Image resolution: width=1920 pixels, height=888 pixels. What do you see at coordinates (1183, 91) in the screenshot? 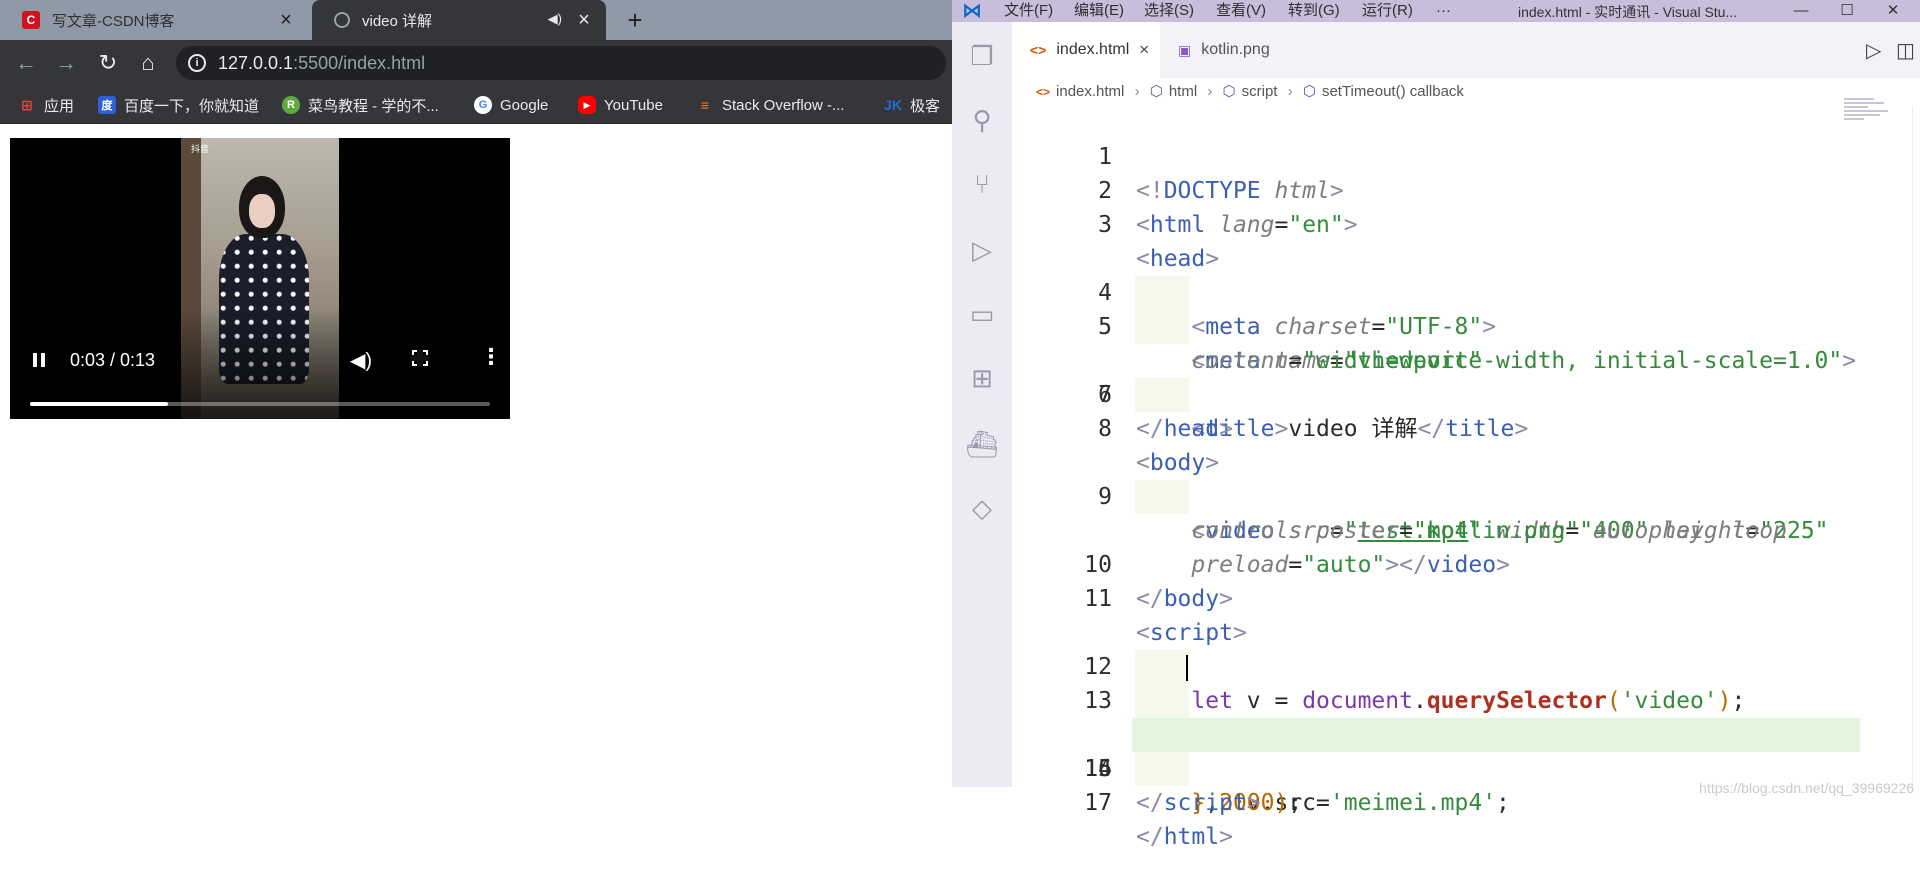
I see `breadcrumb-html: html` at bounding box center [1183, 91].